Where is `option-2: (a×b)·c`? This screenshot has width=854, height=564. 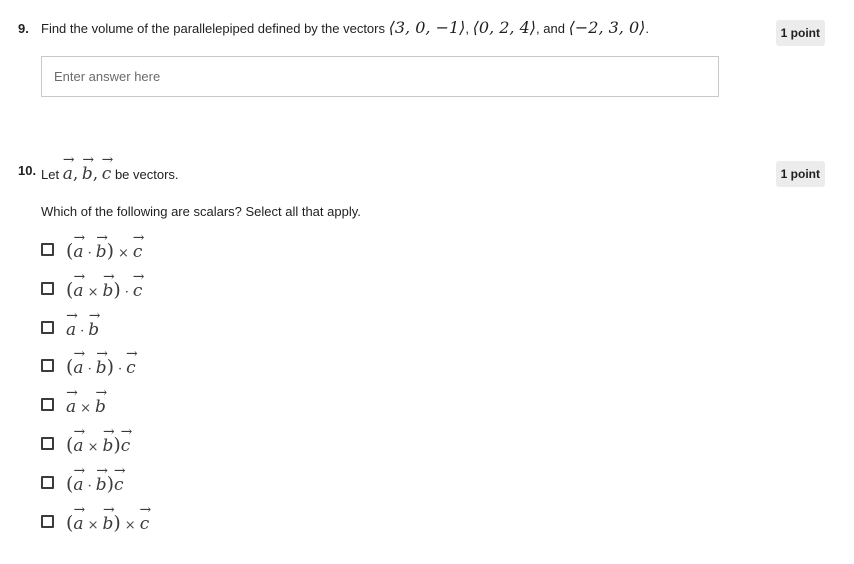
option-2: (a×b)·c is located at coordinates (91, 288).